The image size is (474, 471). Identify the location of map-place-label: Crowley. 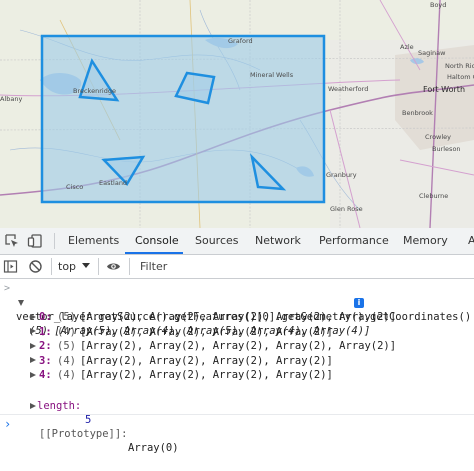
(438, 137).